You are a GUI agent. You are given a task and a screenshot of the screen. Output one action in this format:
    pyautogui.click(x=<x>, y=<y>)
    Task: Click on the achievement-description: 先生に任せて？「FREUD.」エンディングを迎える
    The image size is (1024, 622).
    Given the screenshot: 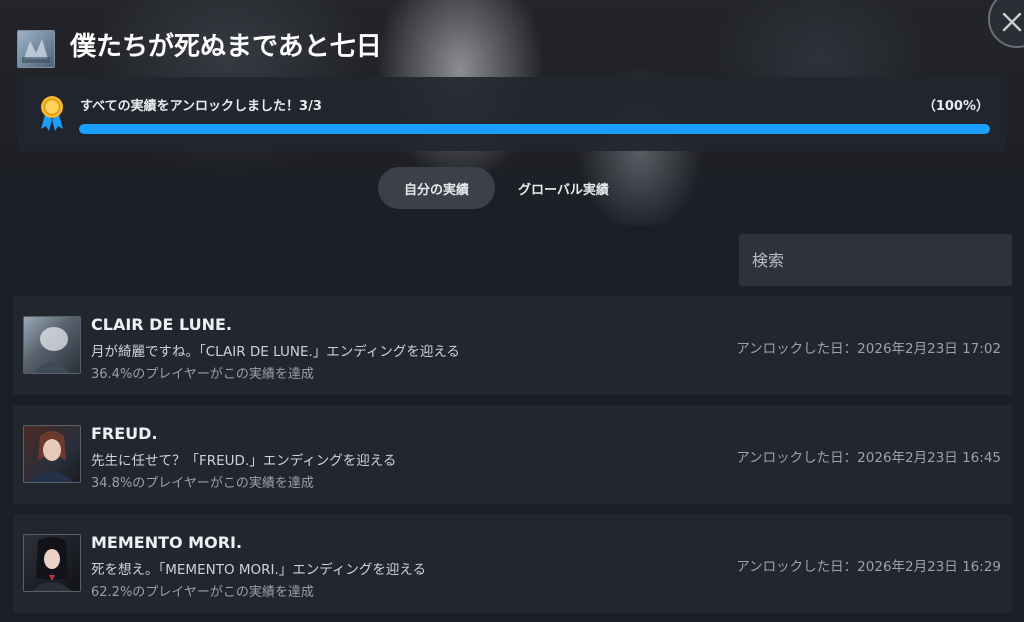 What is the action you would take?
    pyautogui.click(x=244, y=461)
    